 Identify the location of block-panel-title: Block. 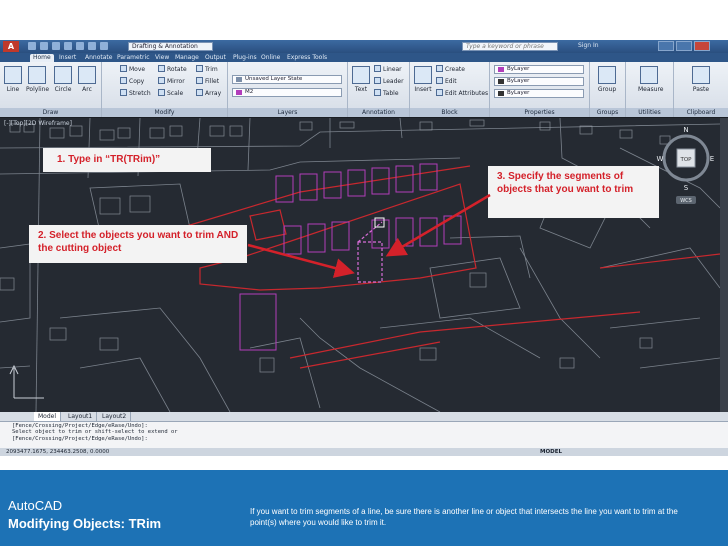
(449, 112).